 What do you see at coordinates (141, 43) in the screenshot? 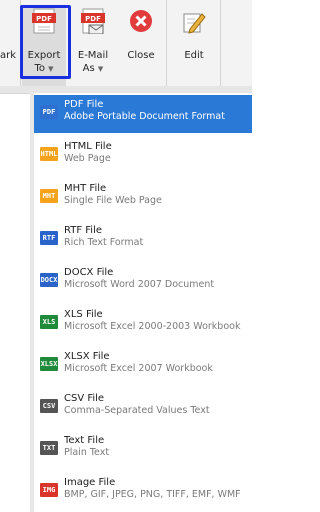
I see `close-button: Close` at bounding box center [141, 43].